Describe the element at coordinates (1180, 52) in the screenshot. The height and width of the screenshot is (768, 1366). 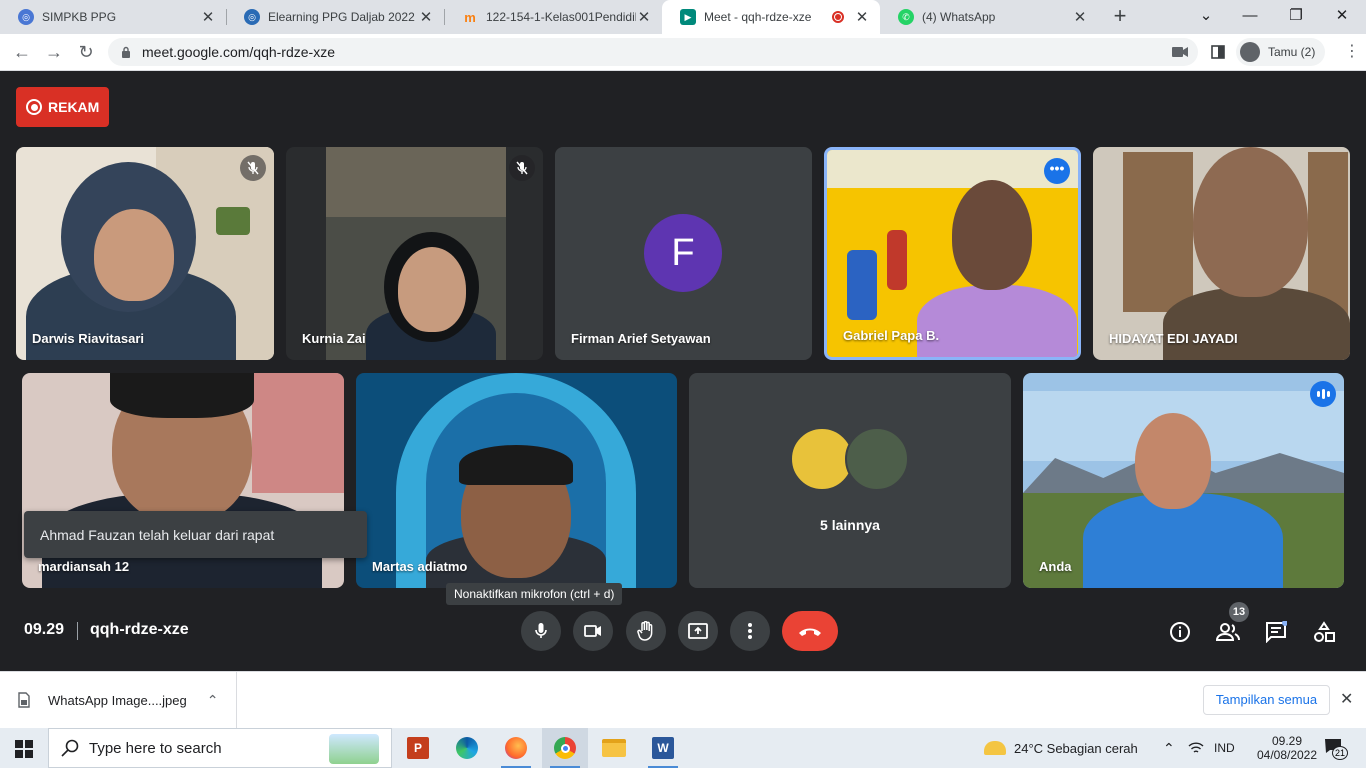
I see `camera-in-use-icon` at that location.